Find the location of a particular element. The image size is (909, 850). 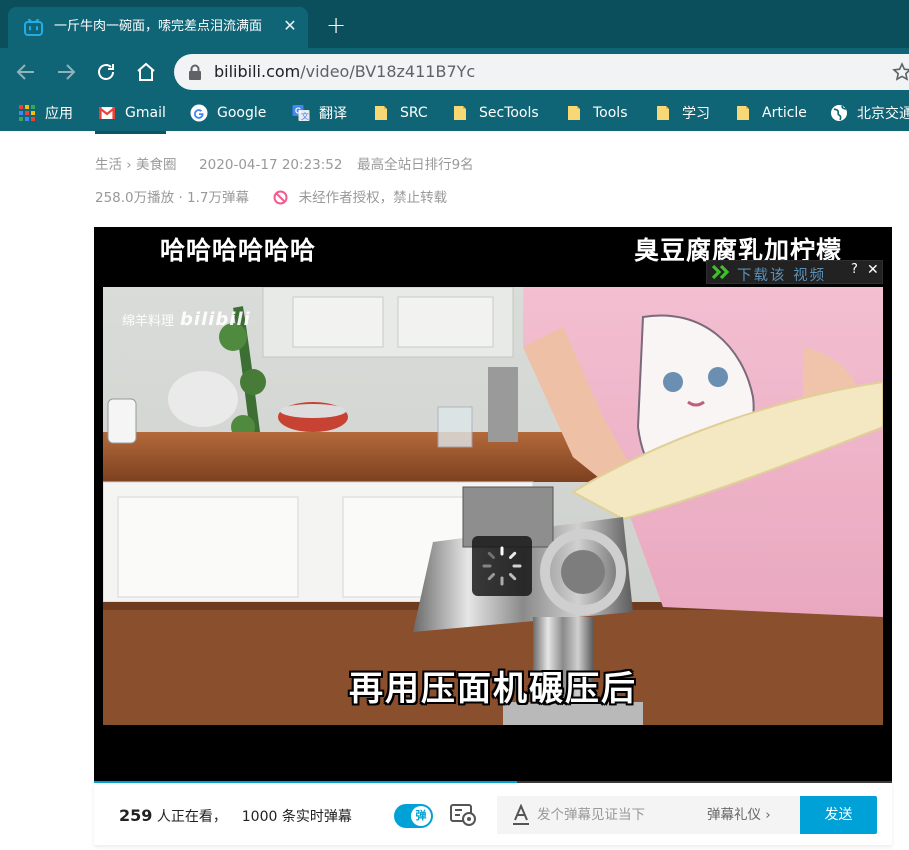

bookmark-gmail: Gmail is located at coordinates (132, 113).